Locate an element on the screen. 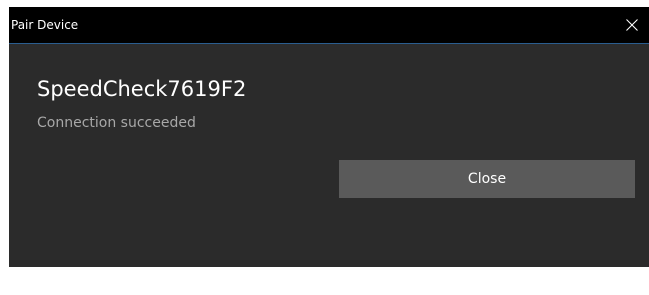 Image resolution: width=649 pixels, height=295 pixels. close-button: Close is located at coordinates (487, 179).